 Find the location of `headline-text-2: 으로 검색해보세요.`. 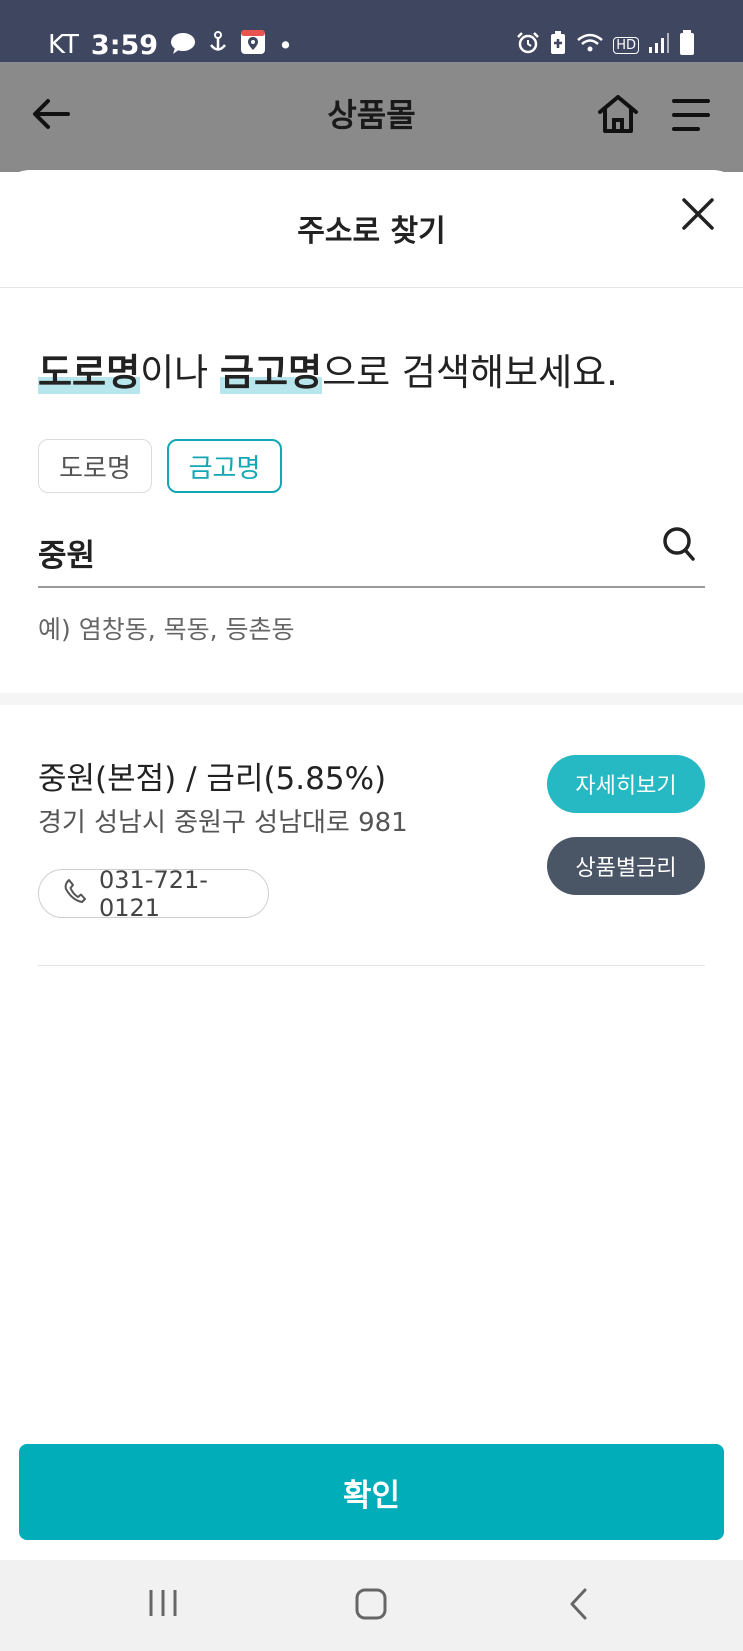

headline-text-2: 으로 검색해보세요. is located at coordinates (470, 372).